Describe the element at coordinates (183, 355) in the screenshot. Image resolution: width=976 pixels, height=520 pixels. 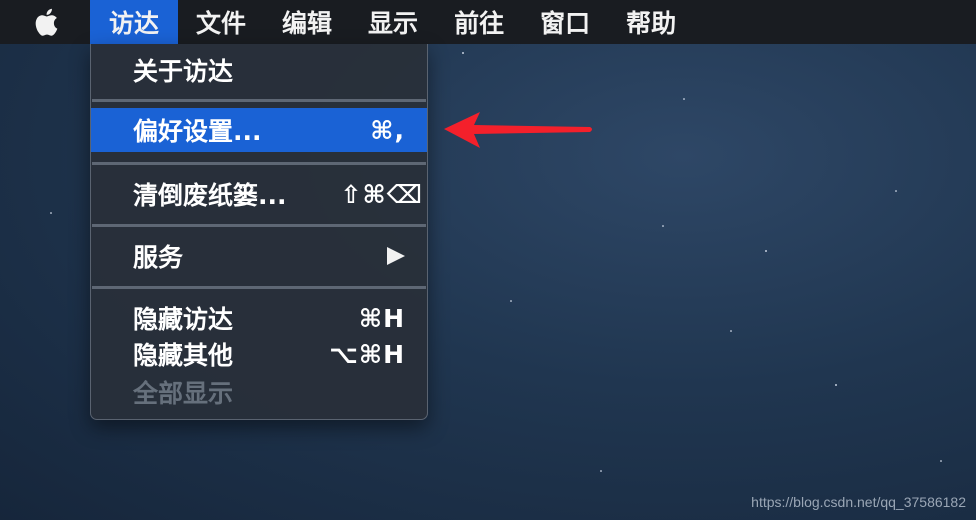
I see `menu-item-label: 隐藏其他` at that location.